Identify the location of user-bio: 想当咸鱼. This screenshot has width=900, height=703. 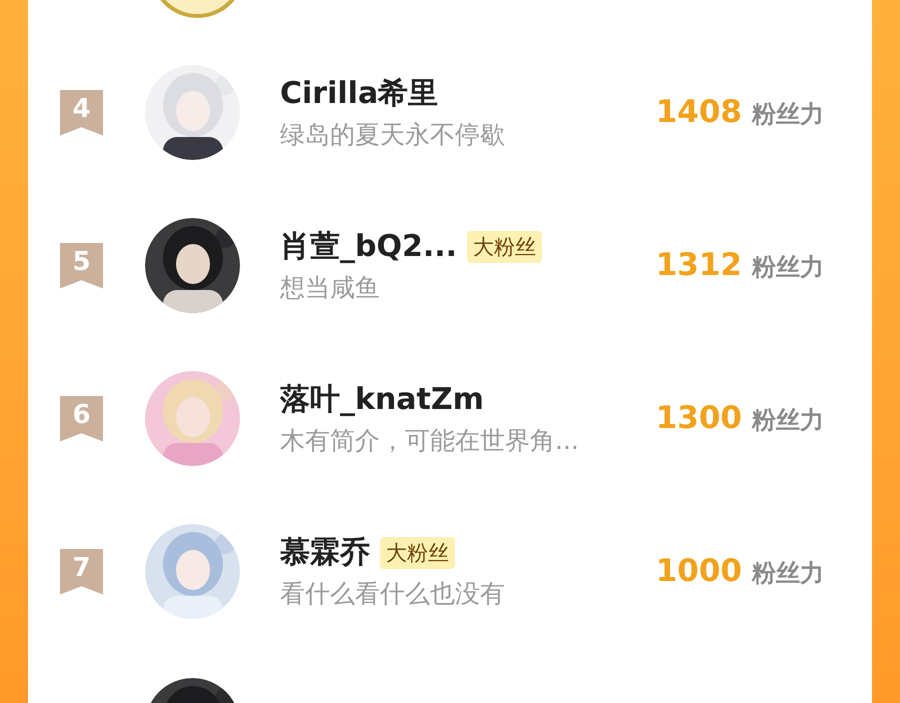
(330, 288).